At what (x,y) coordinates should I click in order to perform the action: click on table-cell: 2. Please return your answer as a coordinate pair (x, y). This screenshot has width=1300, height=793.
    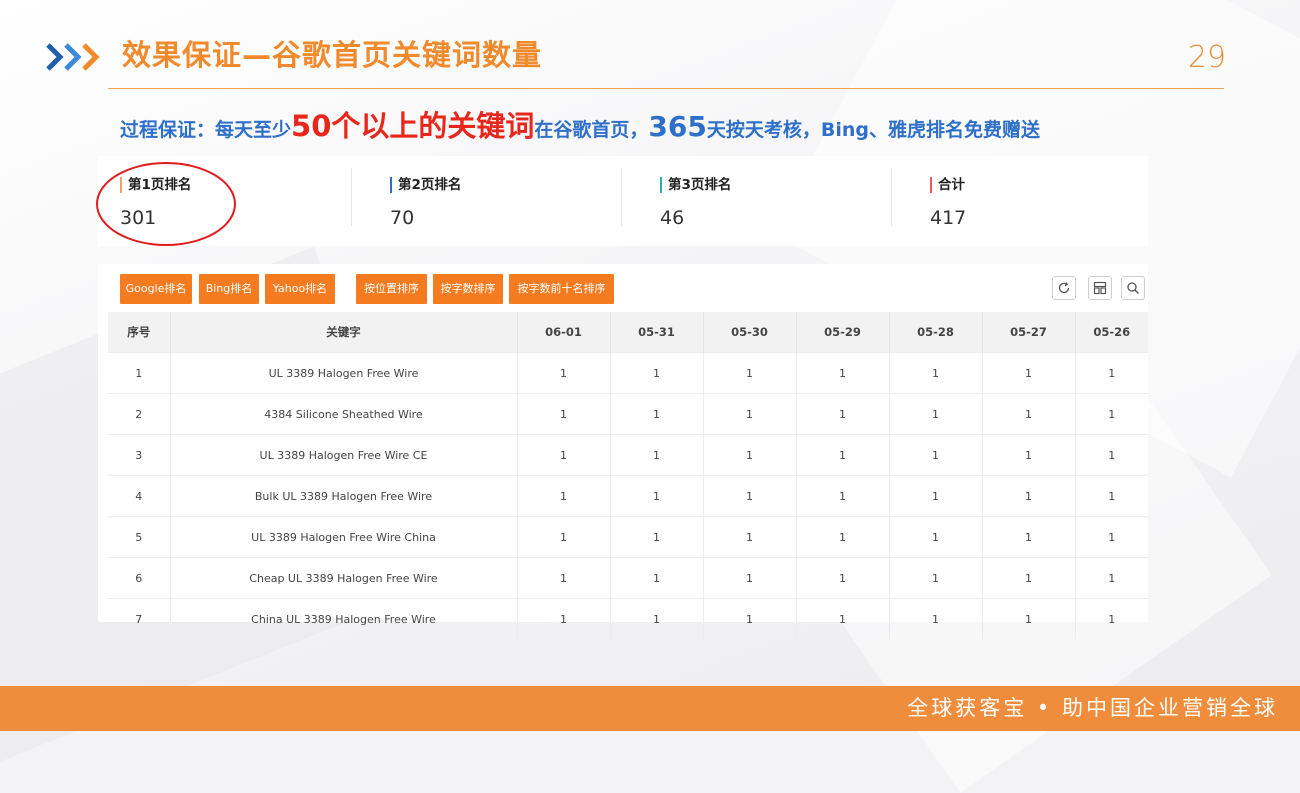
    Looking at the image, I should click on (139, 414).